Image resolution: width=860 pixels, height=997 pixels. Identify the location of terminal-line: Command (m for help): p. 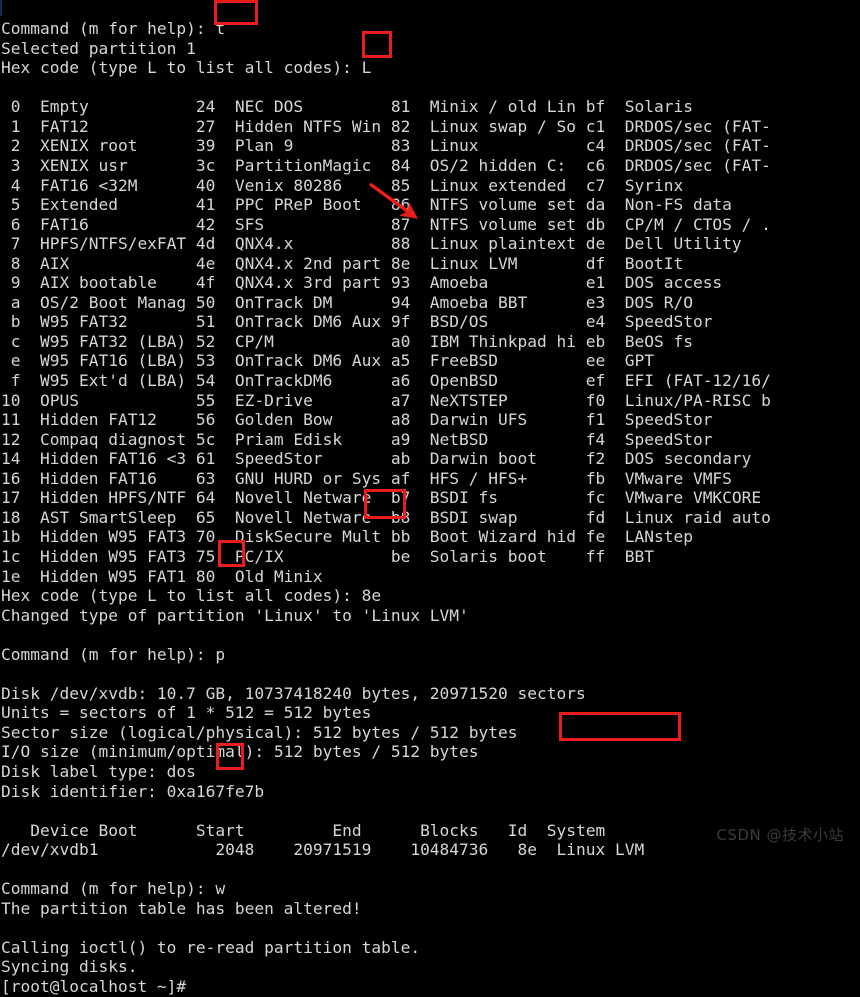
(113, 654).